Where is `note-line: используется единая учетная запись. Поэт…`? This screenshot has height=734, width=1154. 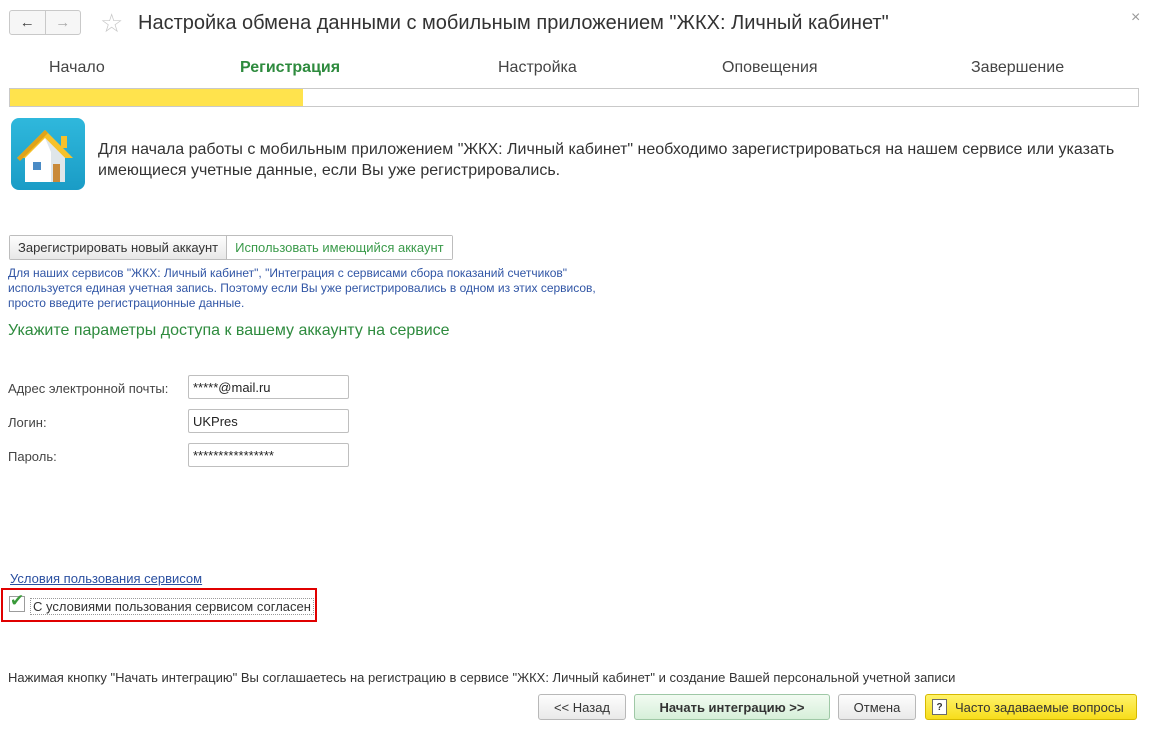
note-line: используется единая учетная запись. Поэт… is located at coordinates (302, 288).